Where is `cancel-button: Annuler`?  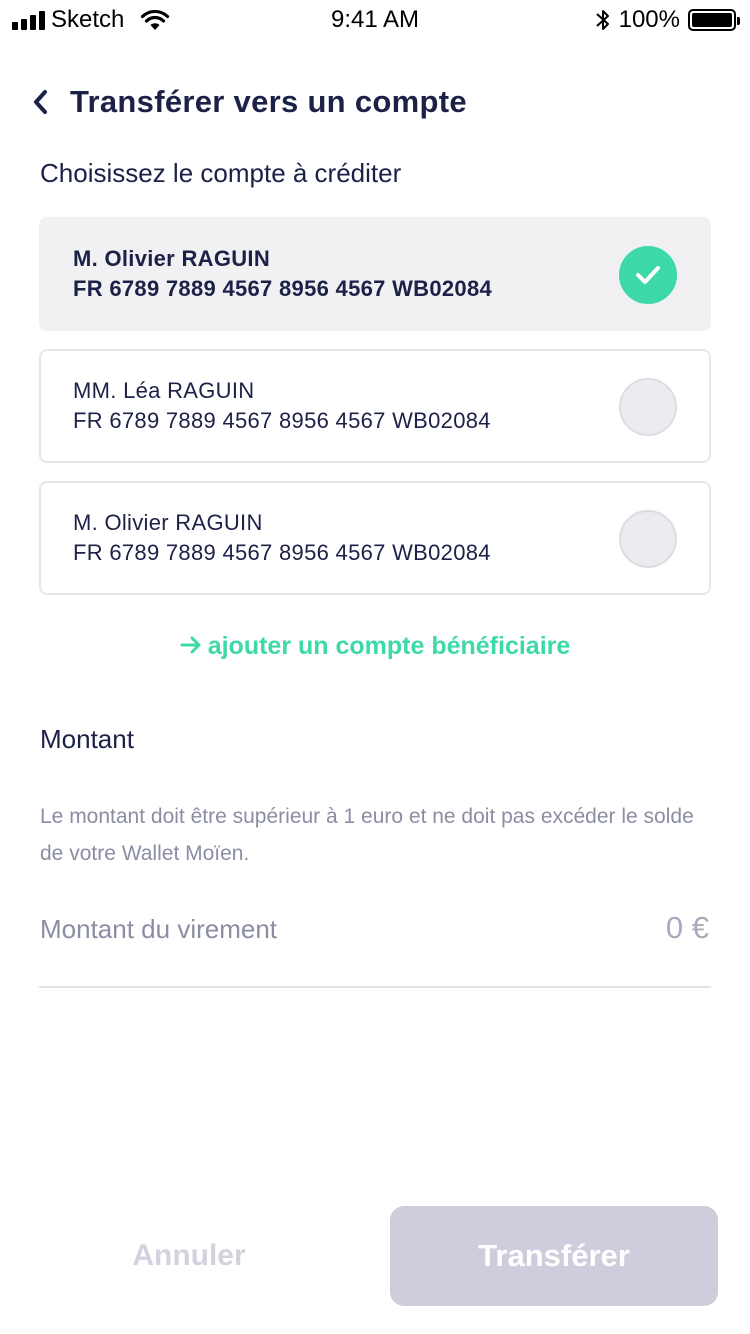 cancel-button: Annuler is located at coordinates (189, 1256).